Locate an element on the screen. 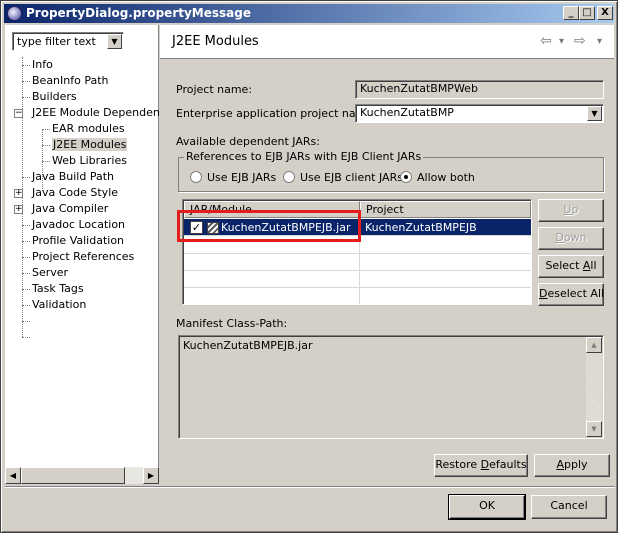 Image resolution: width=618 pixels, height=533 pixels. tree-item-label: BeanInfo Path is located at coordinates (70, 80).